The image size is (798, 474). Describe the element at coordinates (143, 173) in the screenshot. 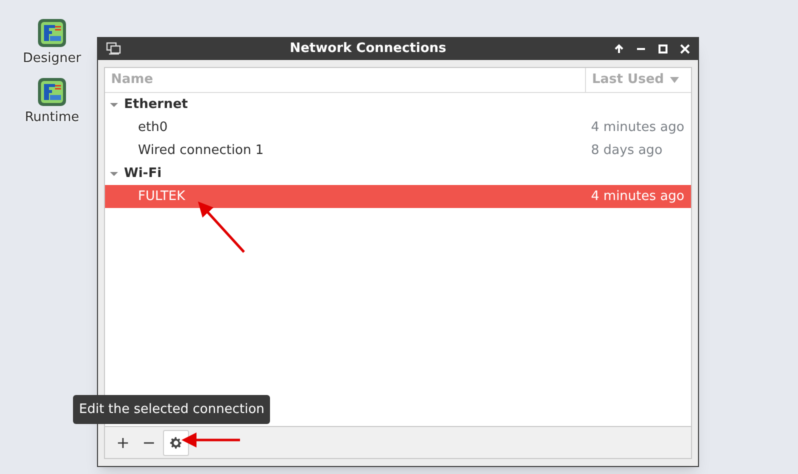

I see `group-label: Wi-Fi` at that location.